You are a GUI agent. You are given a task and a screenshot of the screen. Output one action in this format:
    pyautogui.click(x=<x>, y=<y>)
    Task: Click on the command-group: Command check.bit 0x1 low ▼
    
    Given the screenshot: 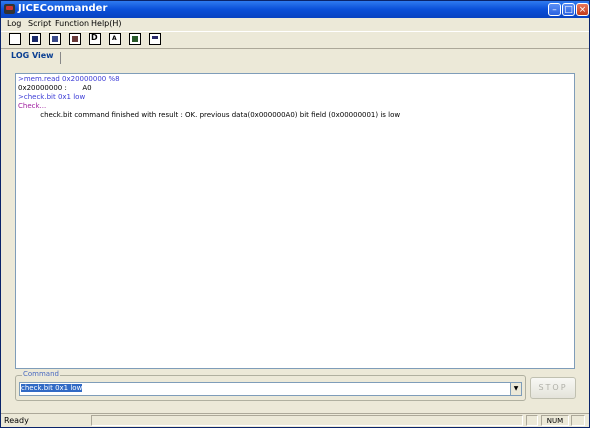 What is the action you would take?
    pyautogui.click(x=270, y=385)
    